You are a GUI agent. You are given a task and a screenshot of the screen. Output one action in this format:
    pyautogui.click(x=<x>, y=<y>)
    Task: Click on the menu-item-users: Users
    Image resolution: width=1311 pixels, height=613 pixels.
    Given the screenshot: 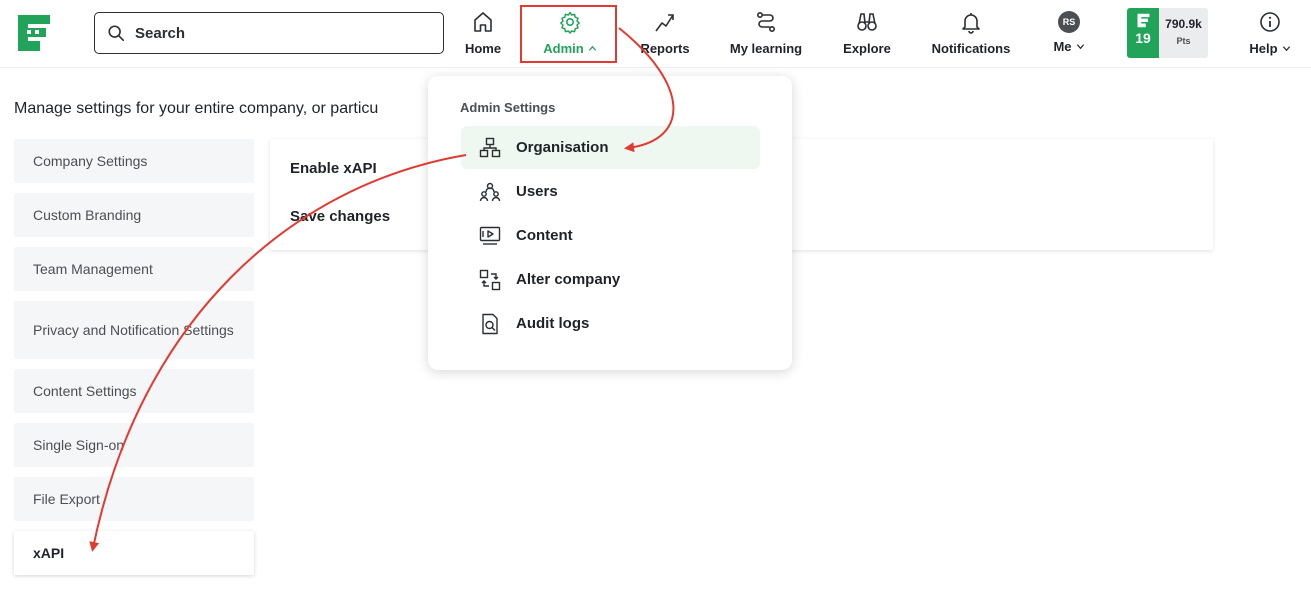 What is the action you would take?
    pyautogui.click(x=610, y=191)
    